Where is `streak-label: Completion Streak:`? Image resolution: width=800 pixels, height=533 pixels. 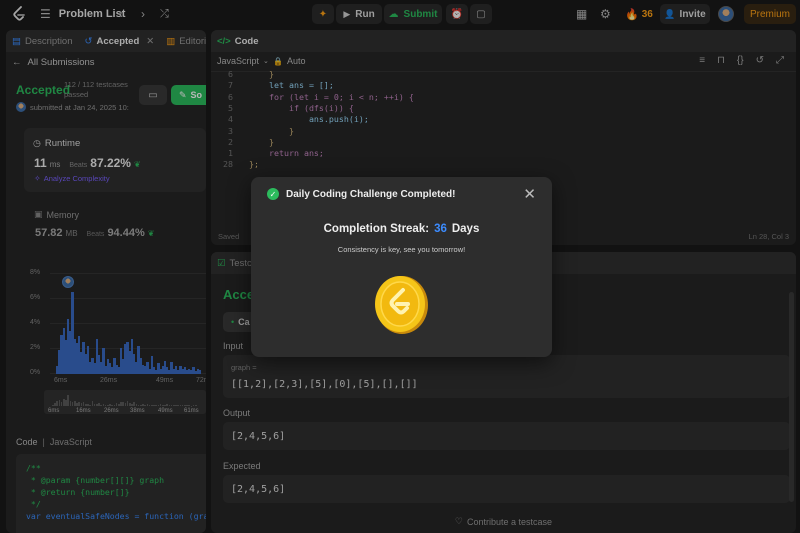
streak-label: Completion Streak: is located at coordinates (376, 229).